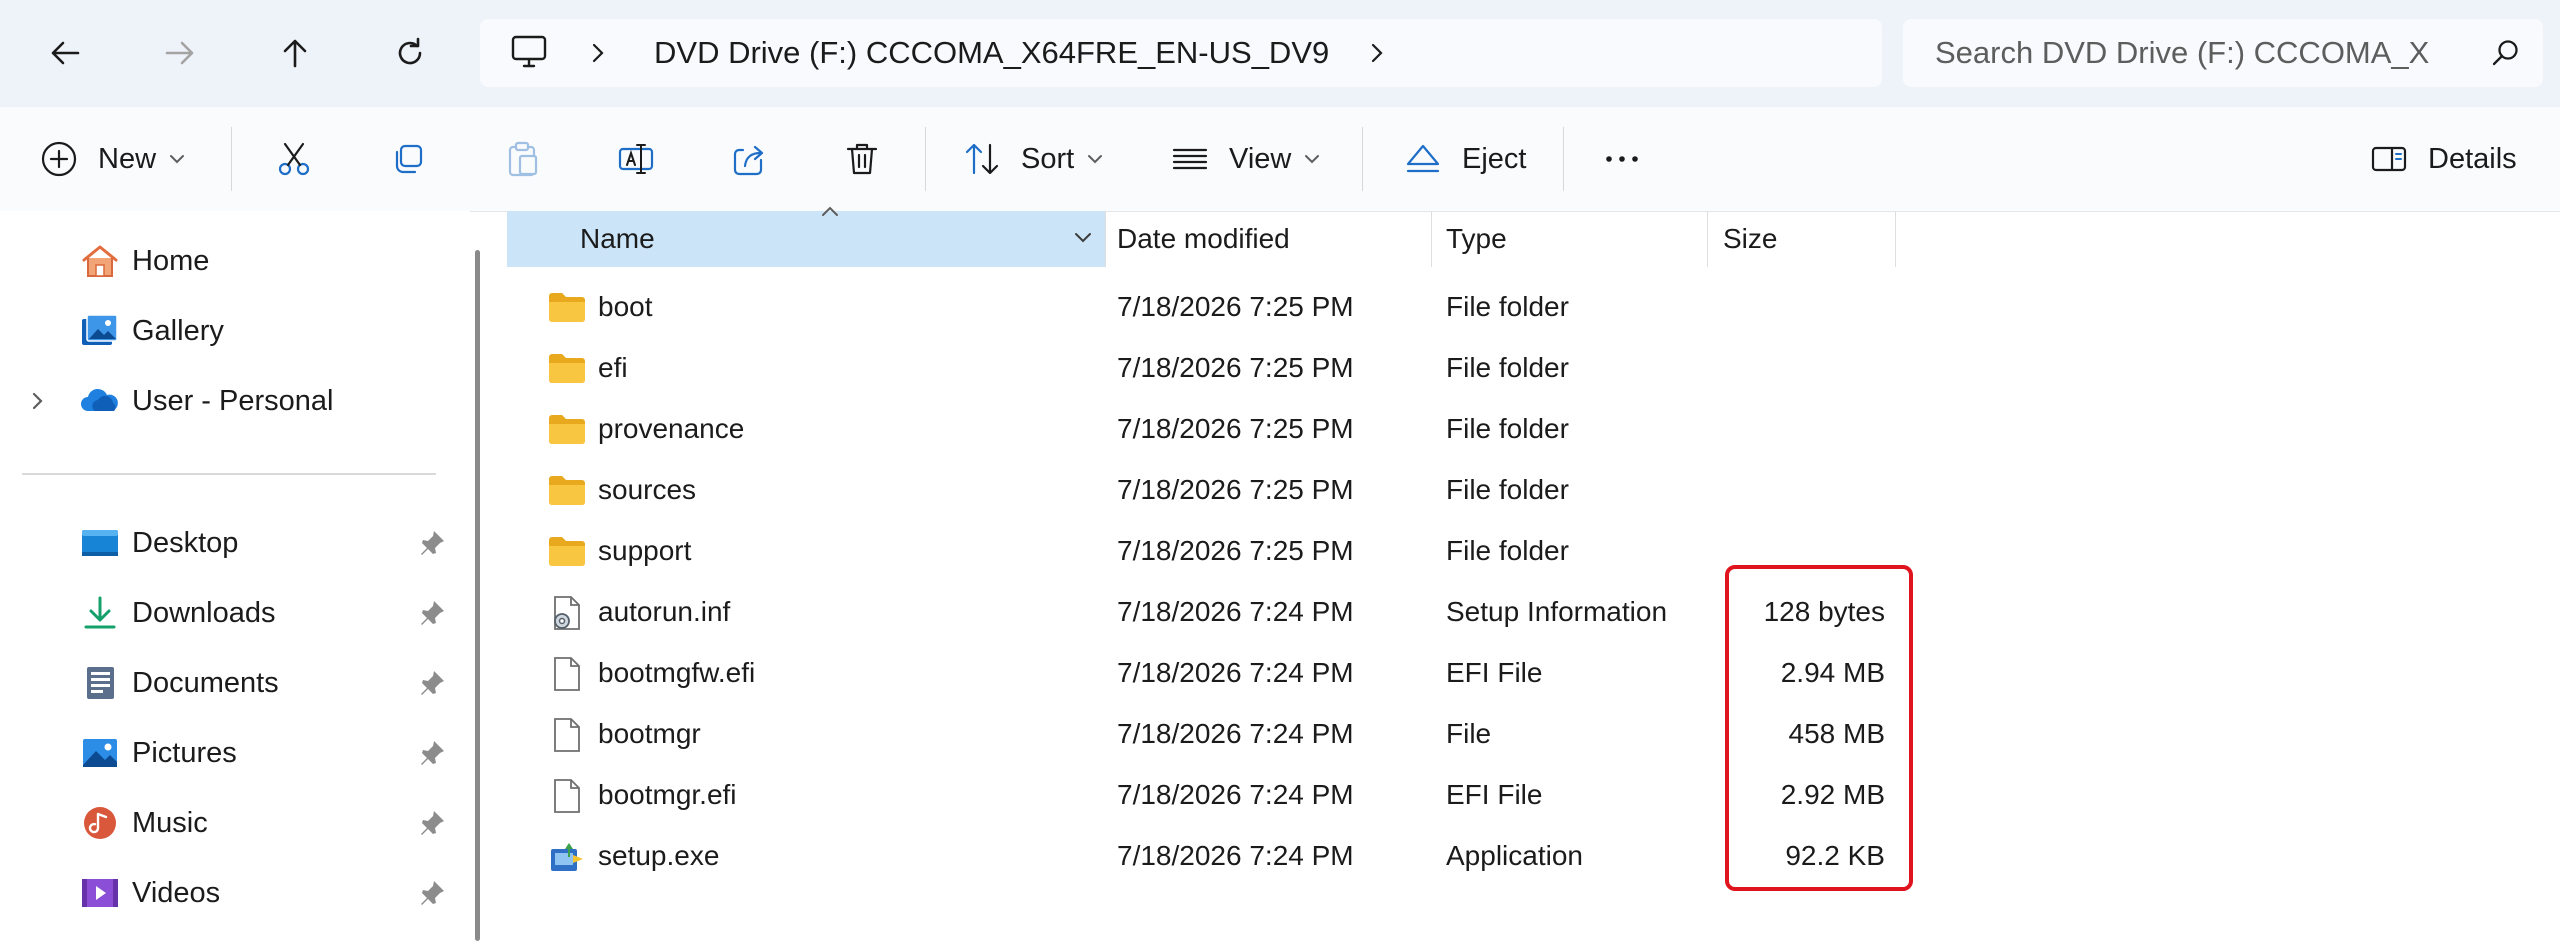  Describe the element at coordinates (235, 401) in the screenshot. I see `sidebar-item-user-personal: User - Personal` at that location.